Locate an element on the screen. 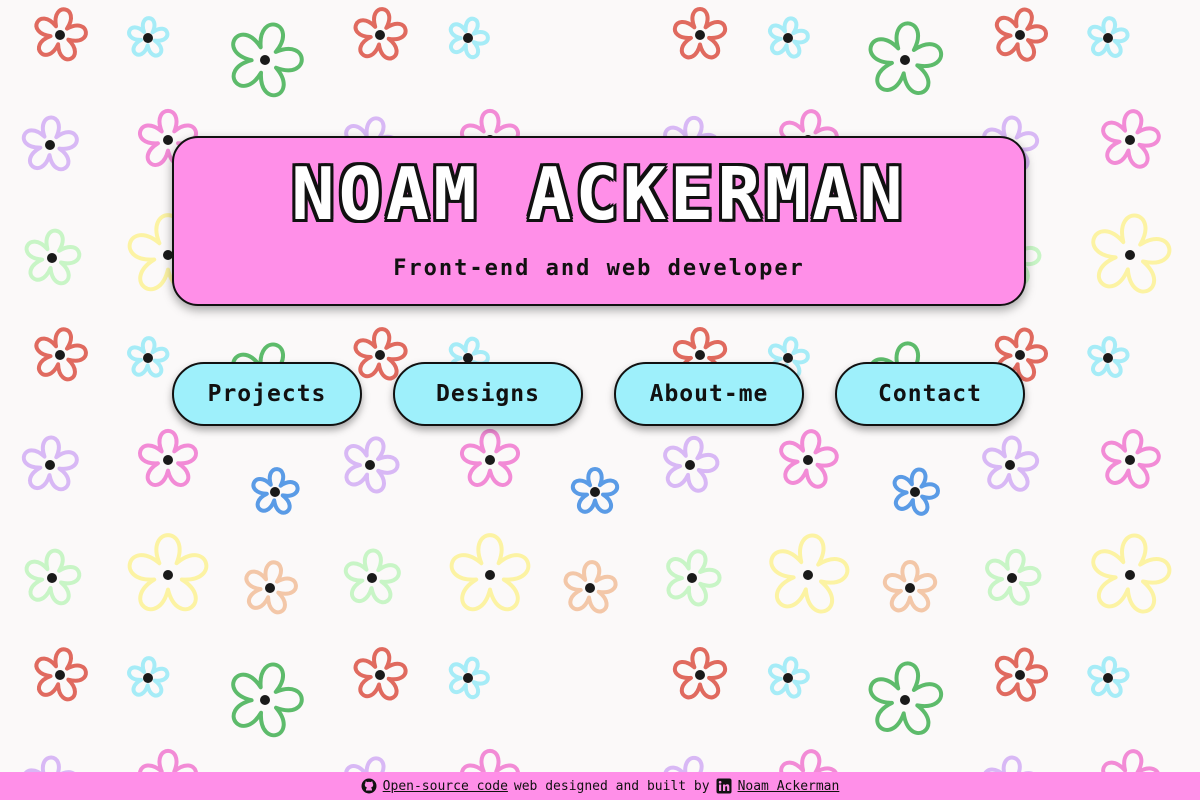 The image size is (1200, 800). designs-button: Designs is located at coordinates (488, 394).